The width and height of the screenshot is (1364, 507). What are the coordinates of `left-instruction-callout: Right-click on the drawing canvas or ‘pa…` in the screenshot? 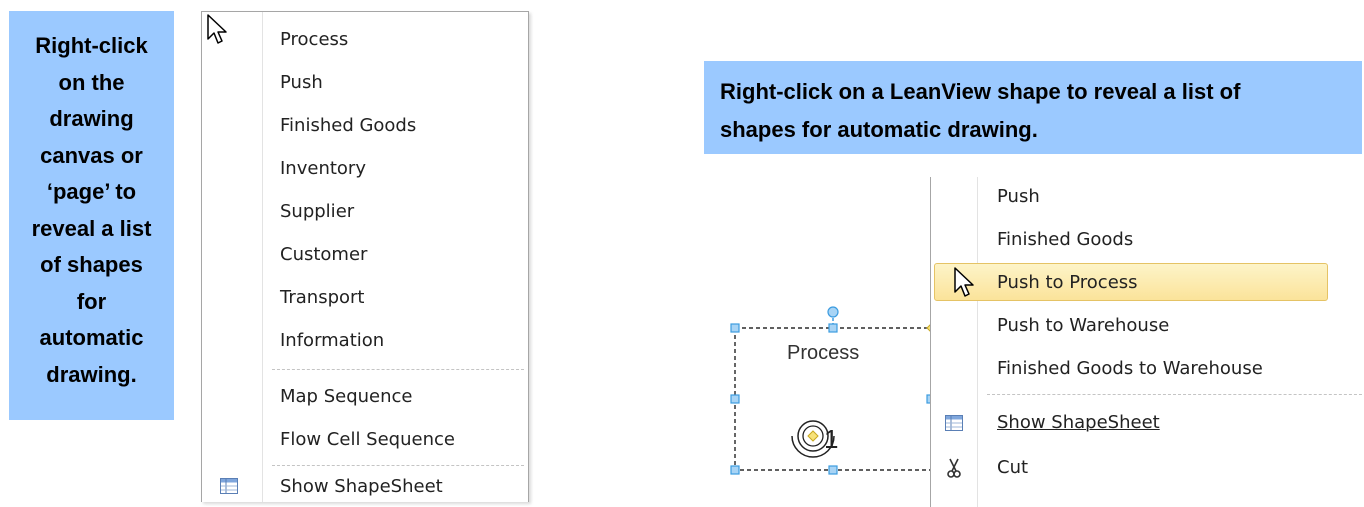 It's located at (91, 215).